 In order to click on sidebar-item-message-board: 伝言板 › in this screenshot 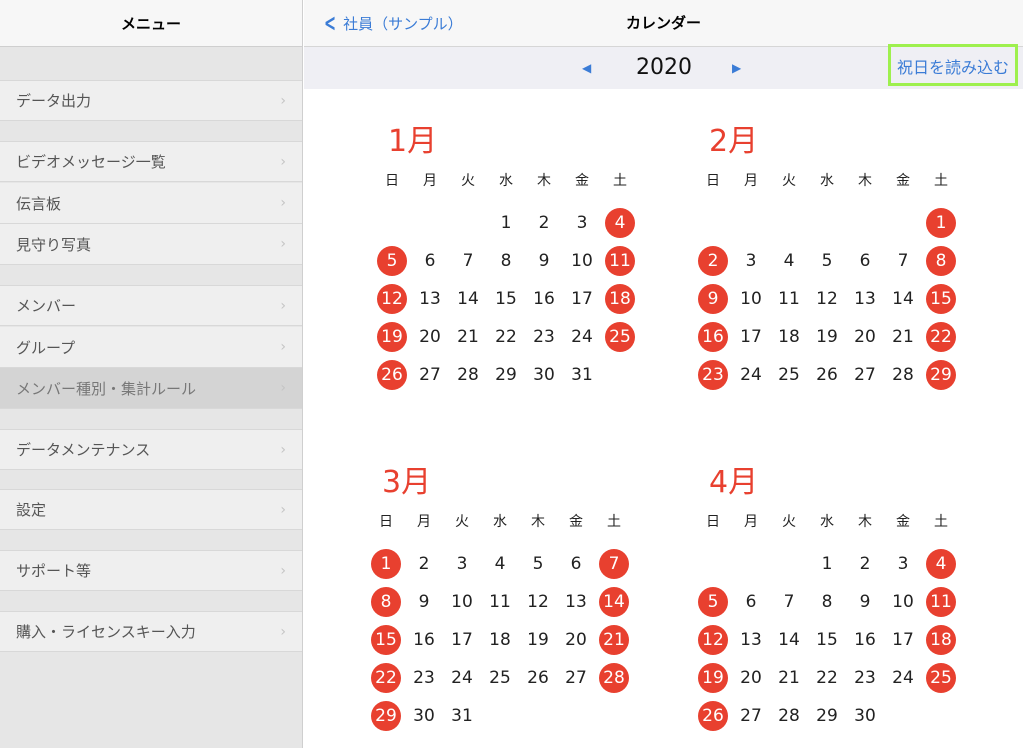, I will do `click(151, 203)`.